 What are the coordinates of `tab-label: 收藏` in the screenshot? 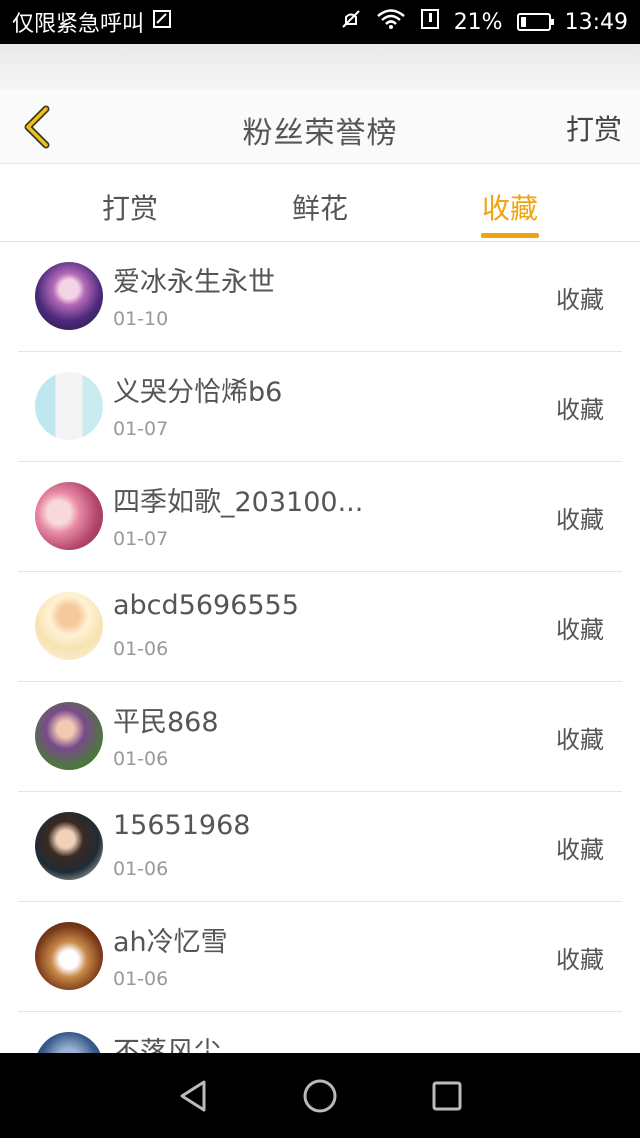 It's located at (509, 208).